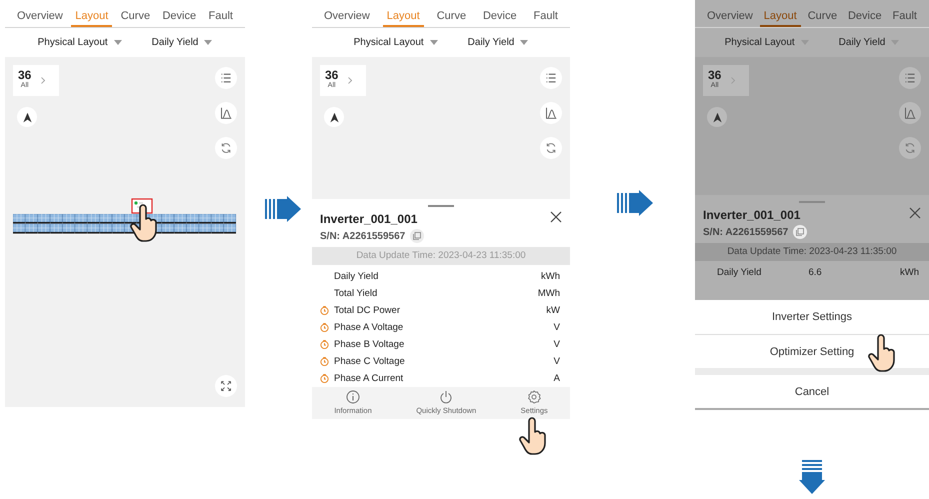 This screenshot has width=929, height=499. What do you see at coordinates (549, 293) in the screenshot?
I see `metric-unit: MWh` at bounding box center [549, 293].